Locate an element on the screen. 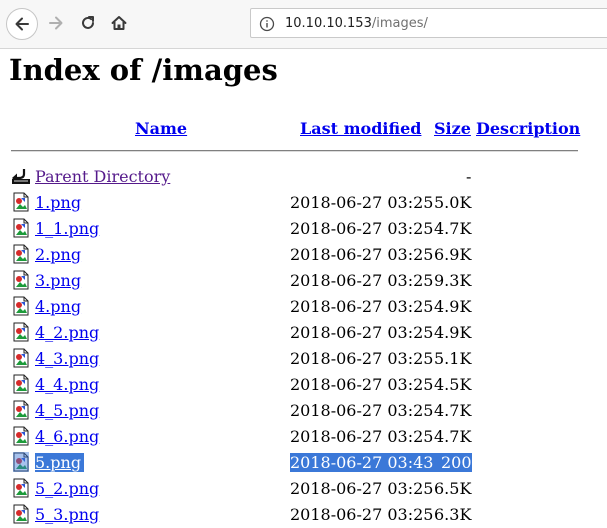  file-last-modified: 2018-06-27 03:43 is located at coordinates (364, 462).